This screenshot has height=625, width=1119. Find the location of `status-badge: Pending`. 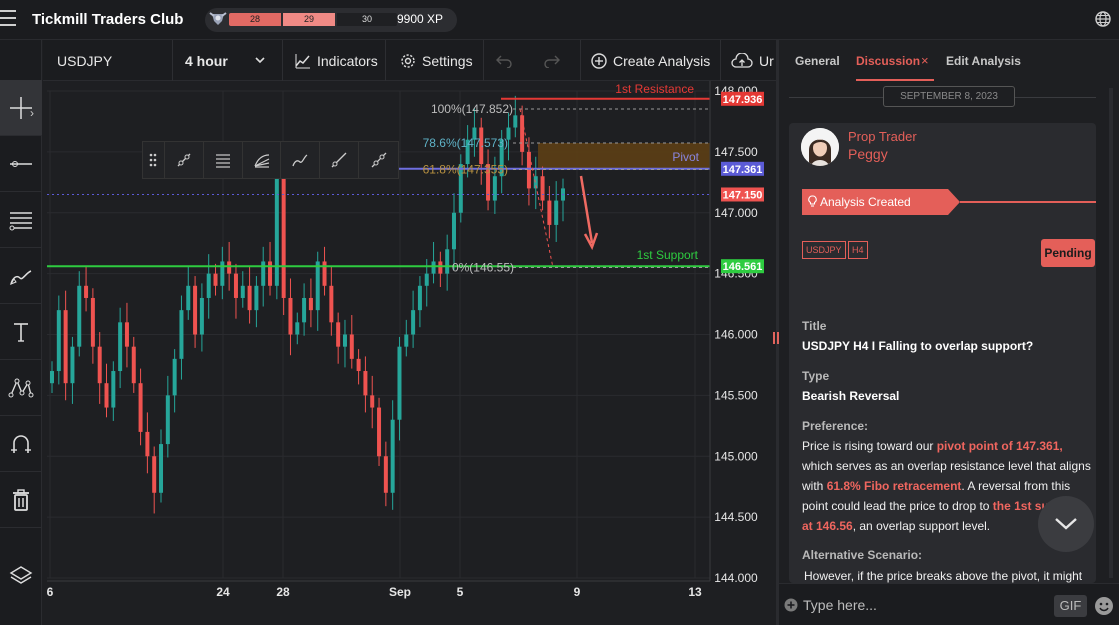

status-badge: Pending is located at coordinates (1068, 253).